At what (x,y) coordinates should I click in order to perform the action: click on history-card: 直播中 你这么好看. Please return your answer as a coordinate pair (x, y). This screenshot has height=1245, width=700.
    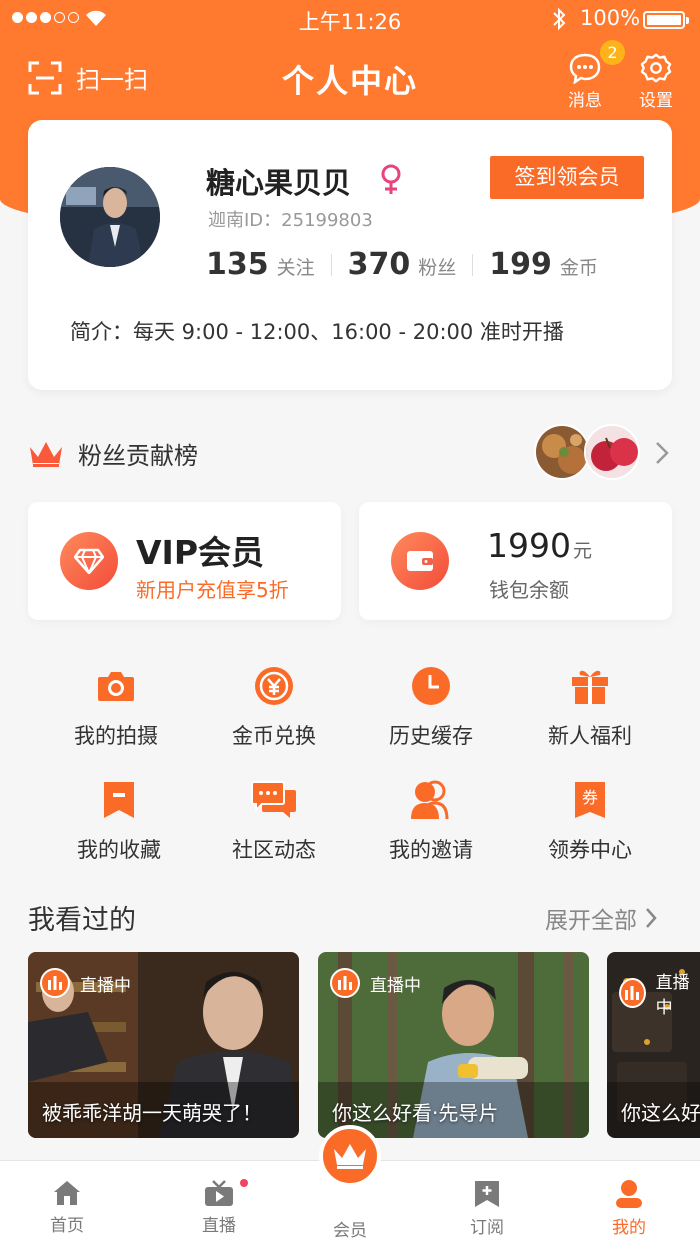
    Looking at the image, I should click on (653, 1045).